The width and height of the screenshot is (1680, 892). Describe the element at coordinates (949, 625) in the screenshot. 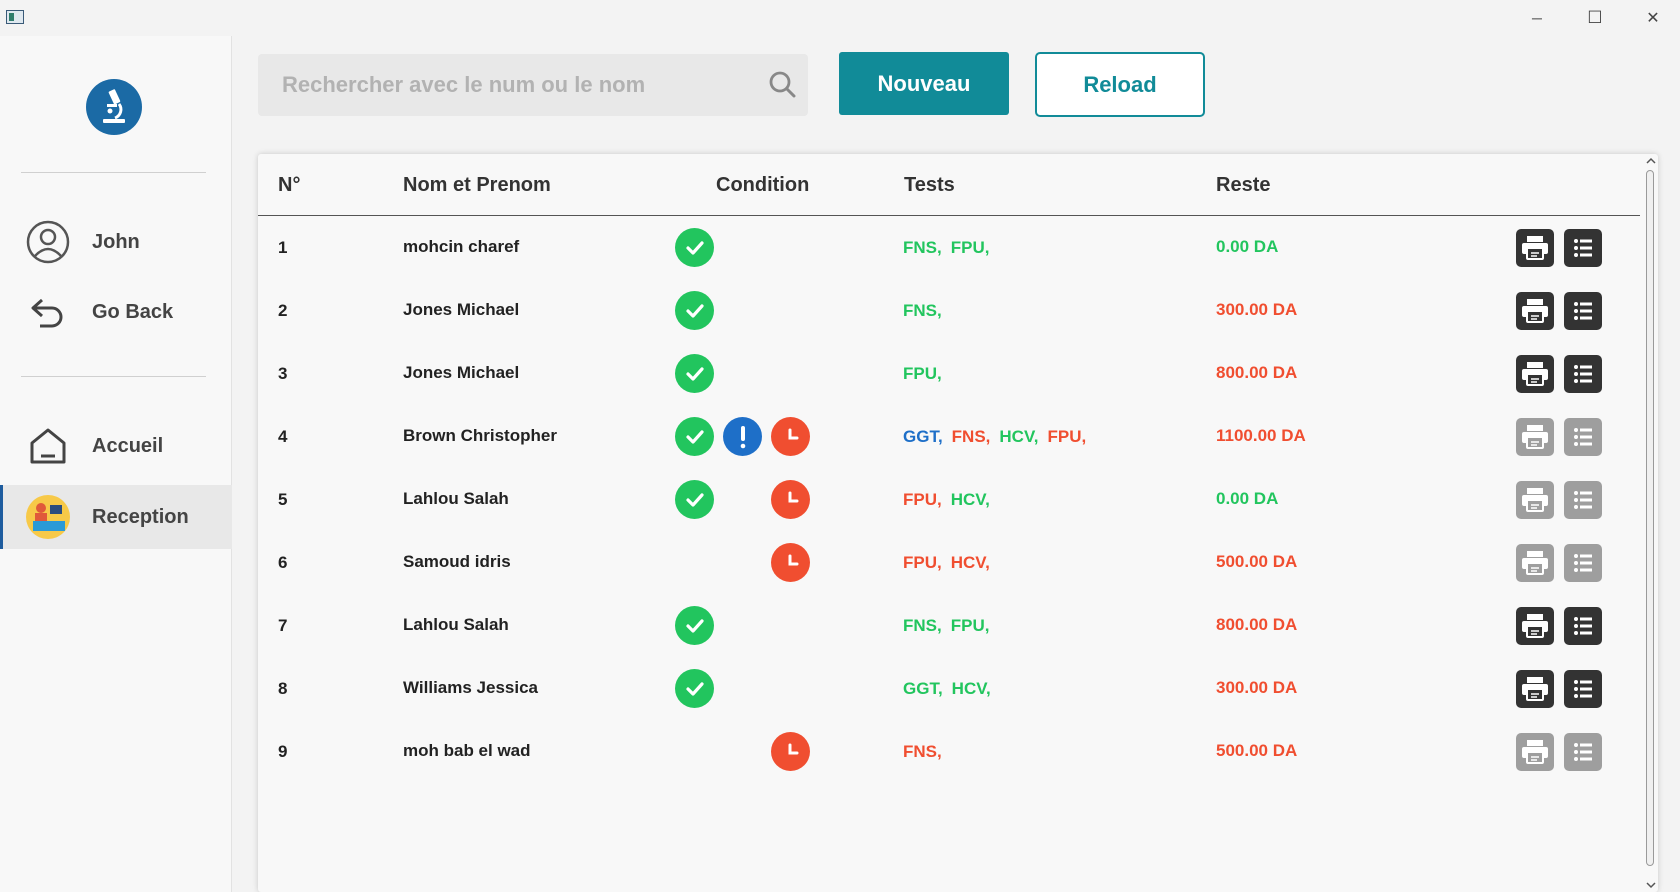

I see `table-row: 7 Lahlou Salah FNS, FPU, 800.00 DA` at that location.